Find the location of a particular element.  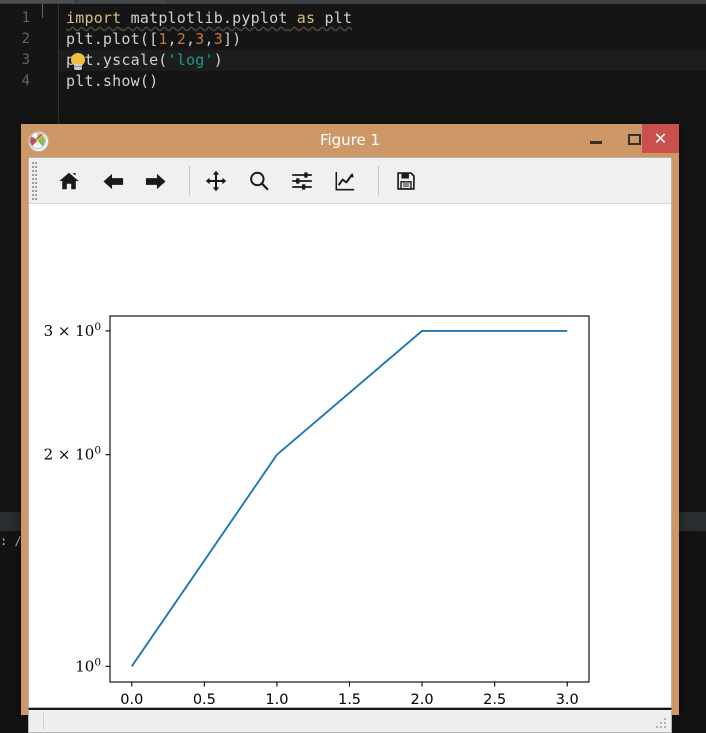

code-token: matplotlib.pyplot is located at coordinates (209, 18).